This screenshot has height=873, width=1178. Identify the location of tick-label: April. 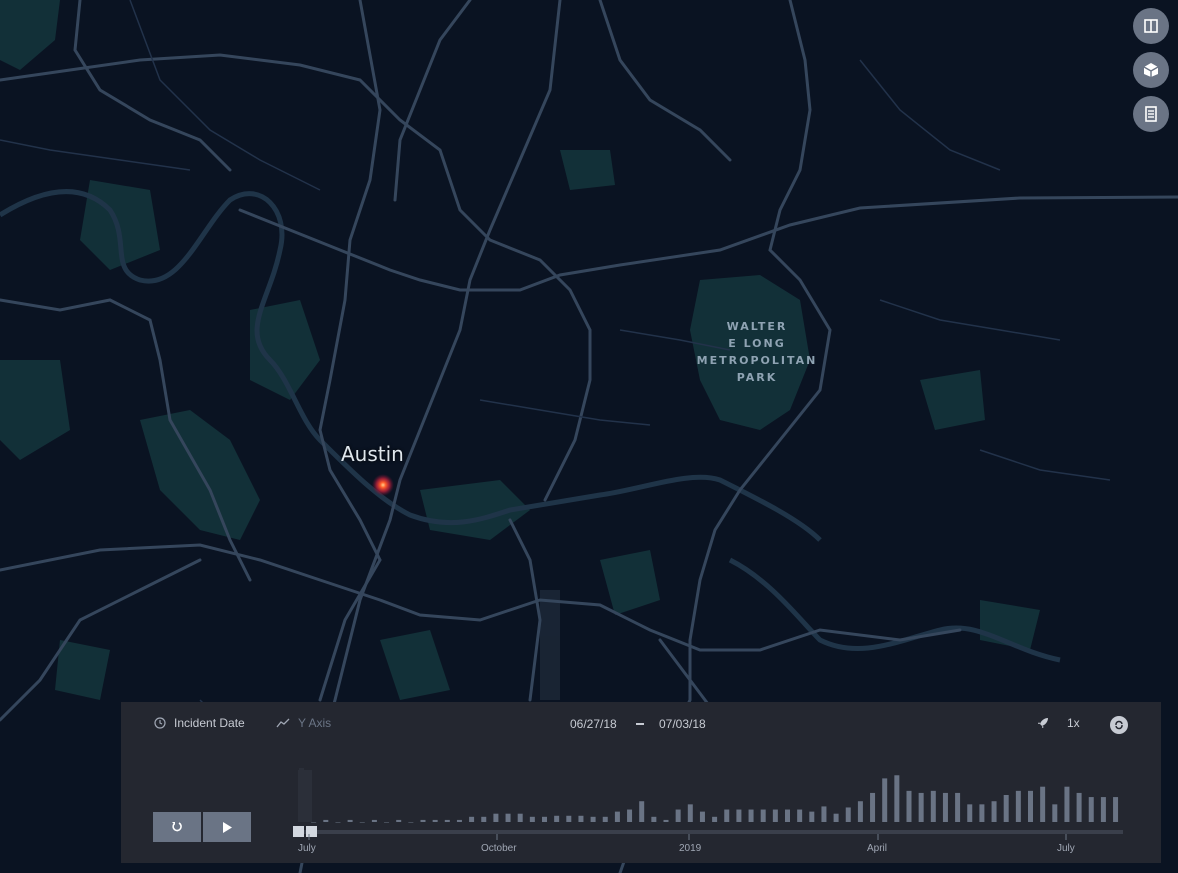
(877, 848).